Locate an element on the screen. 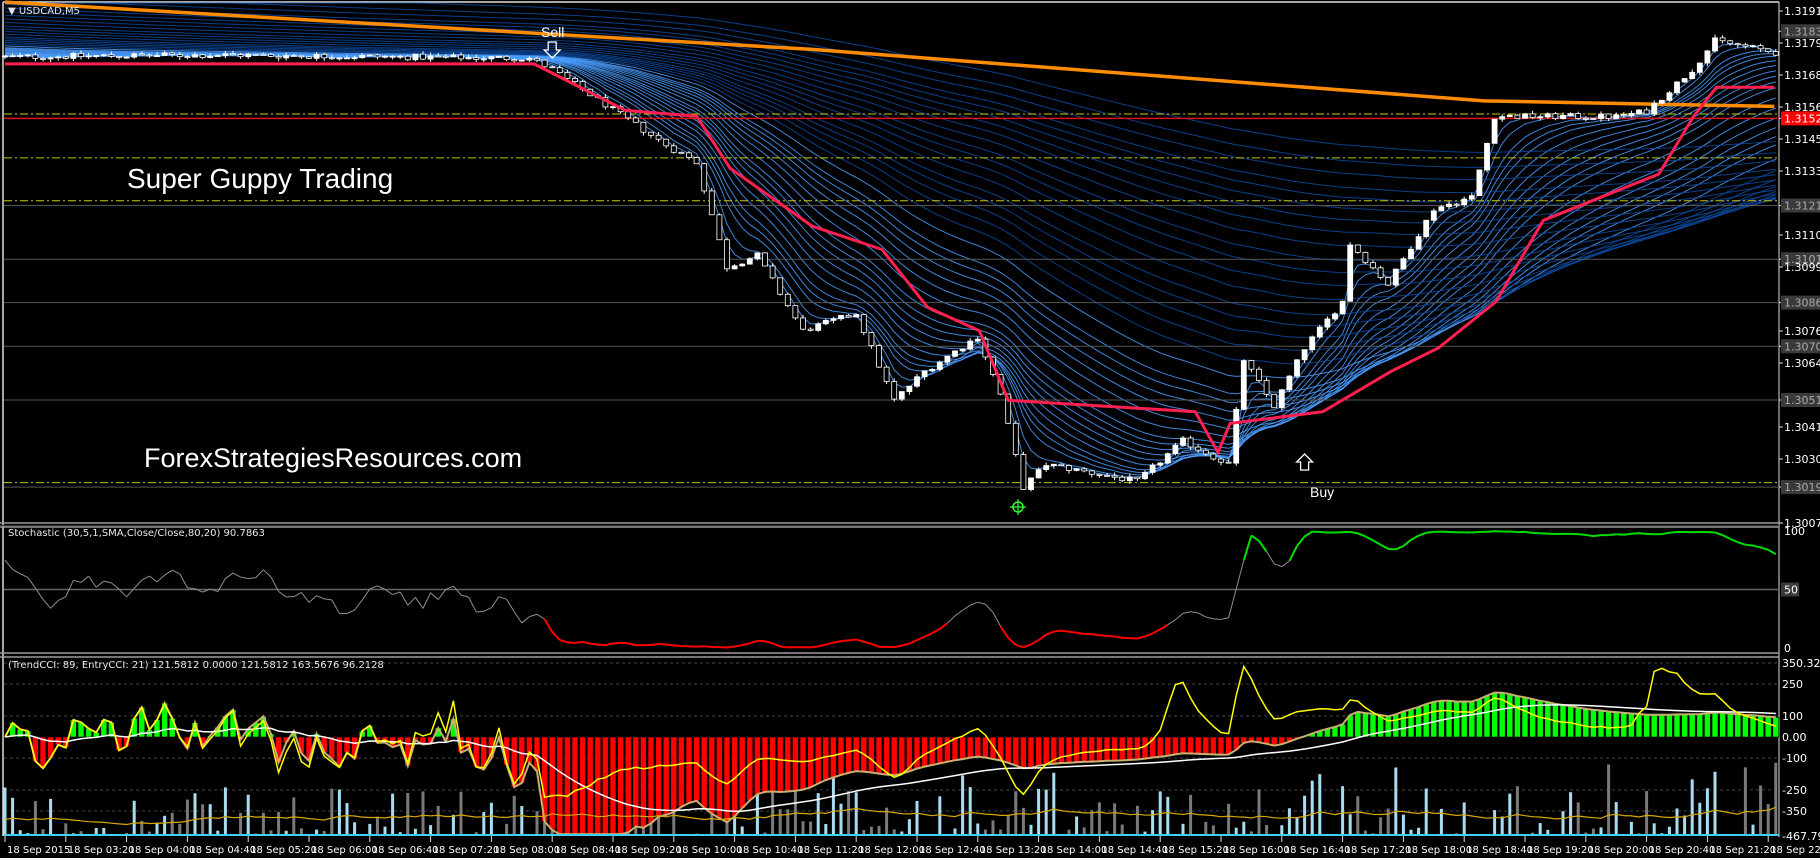  time-axis-label: 18 Sep 16:00 is located at coordinates (1256, 850).